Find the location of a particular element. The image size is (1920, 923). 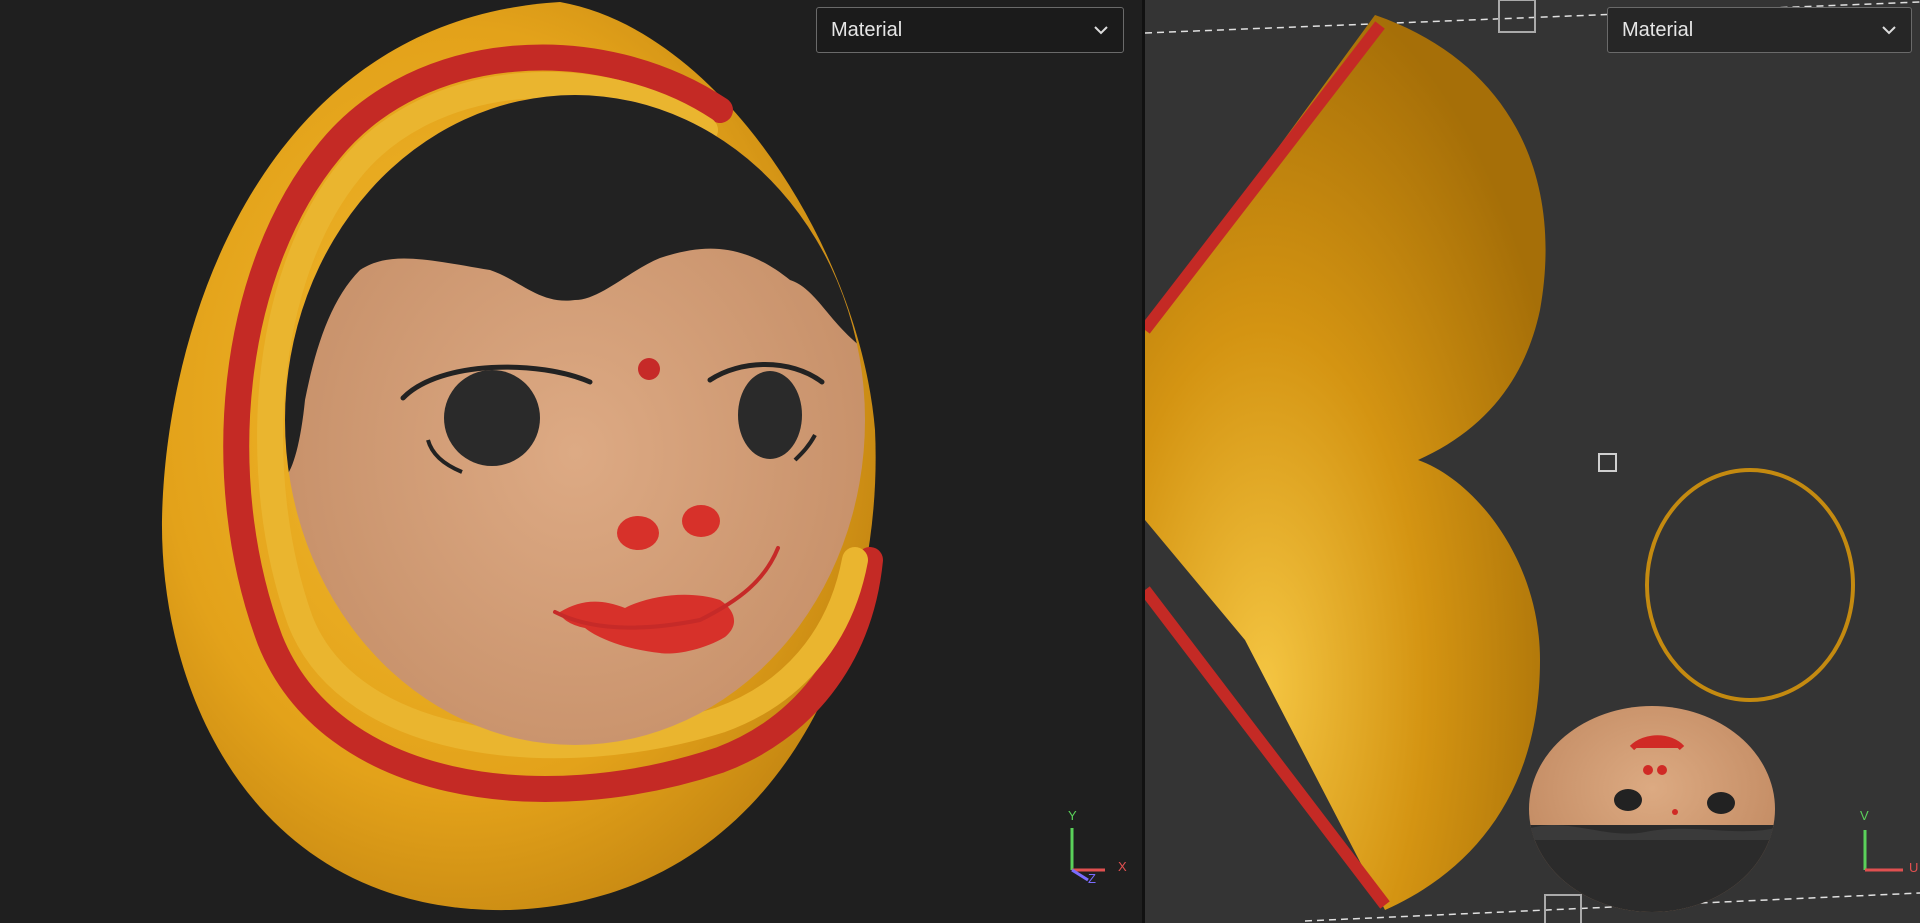

z-axis-label: Z is located at coordinates (1092, 878).